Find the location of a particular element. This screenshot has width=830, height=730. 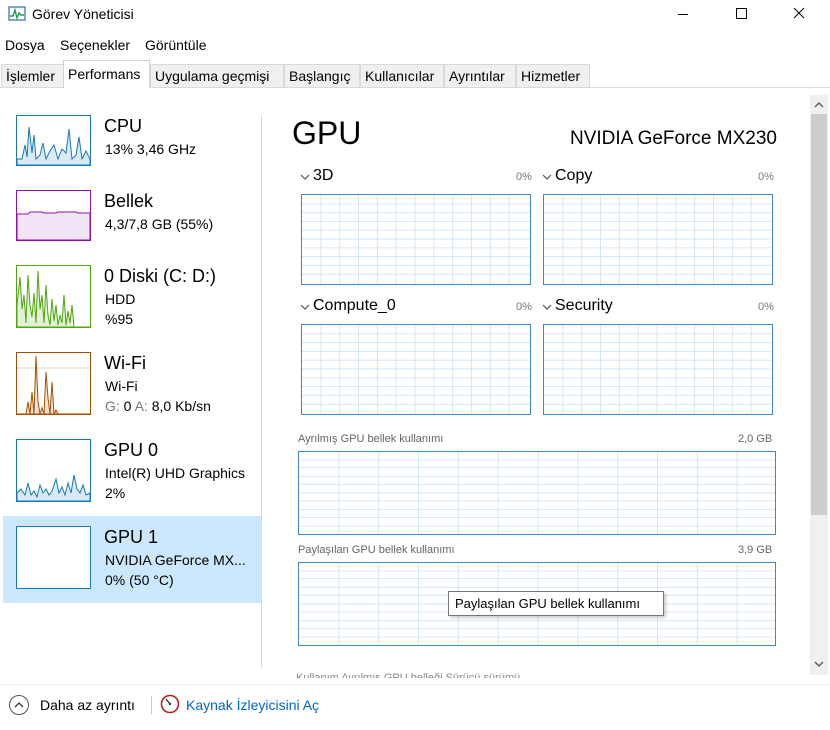

sidebar-item-memory: Bellek 4,3/7,8 GB (55%) is located at coordinates (132, 223).